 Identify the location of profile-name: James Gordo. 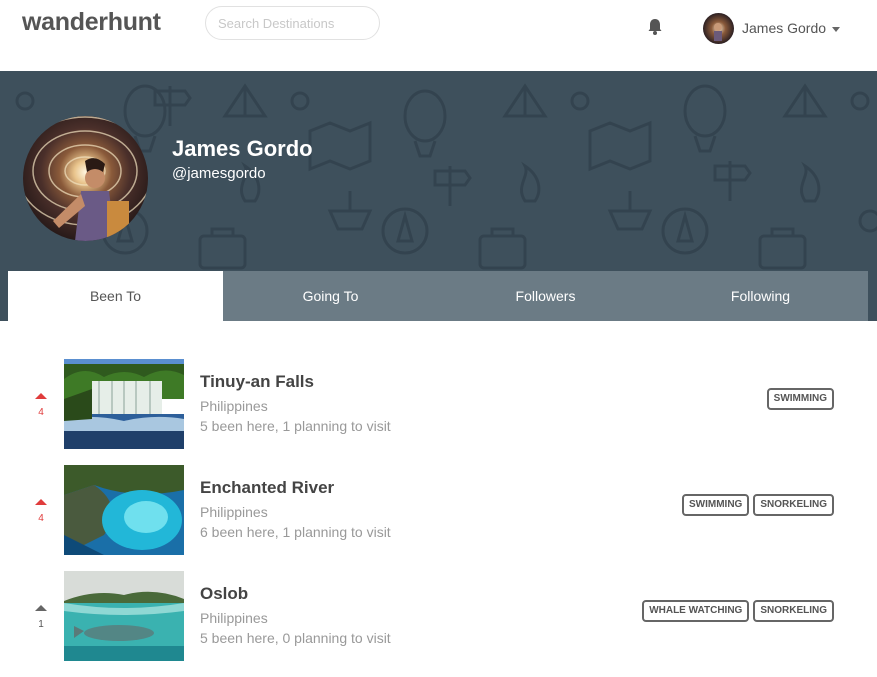
(242, 148).